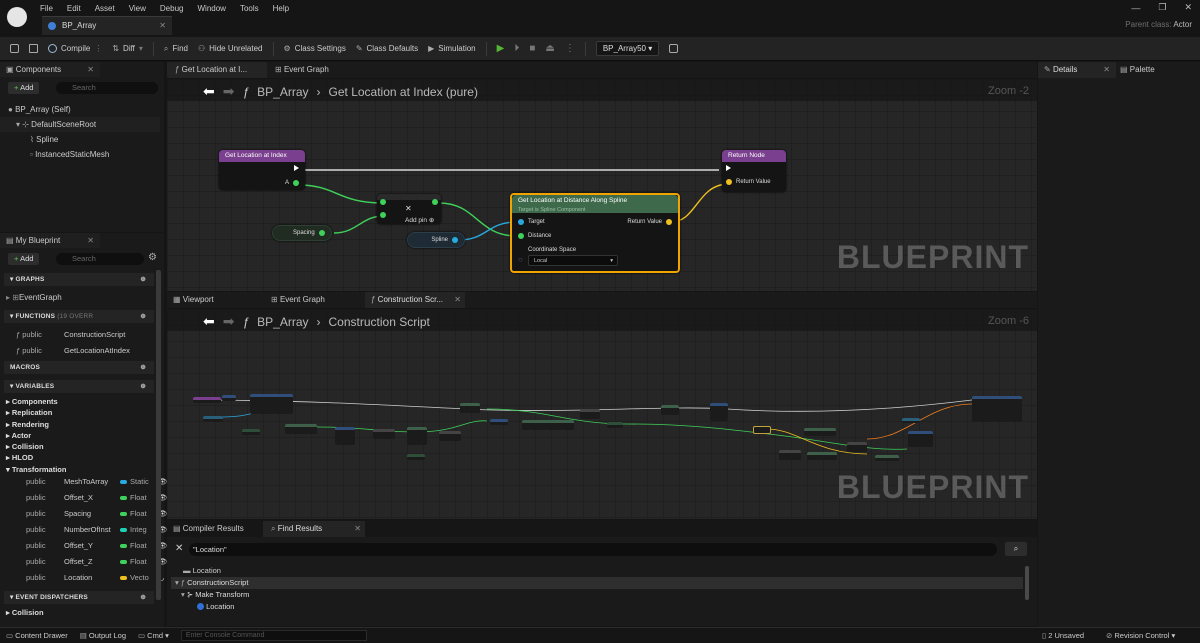 This screenshot has width=1200, height=643. What do you see at coordinates (74, 8) in the screenshot?
I see `menu-edit: Edit` at bounding box center [74, 8].